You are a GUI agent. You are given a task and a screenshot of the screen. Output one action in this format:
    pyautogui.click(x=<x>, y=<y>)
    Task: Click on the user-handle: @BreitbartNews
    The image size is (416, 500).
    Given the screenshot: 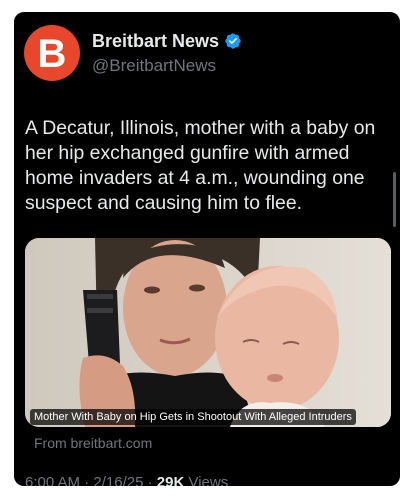 What is the action you would take?
    pyautogui.click(x=154, y=66)
    